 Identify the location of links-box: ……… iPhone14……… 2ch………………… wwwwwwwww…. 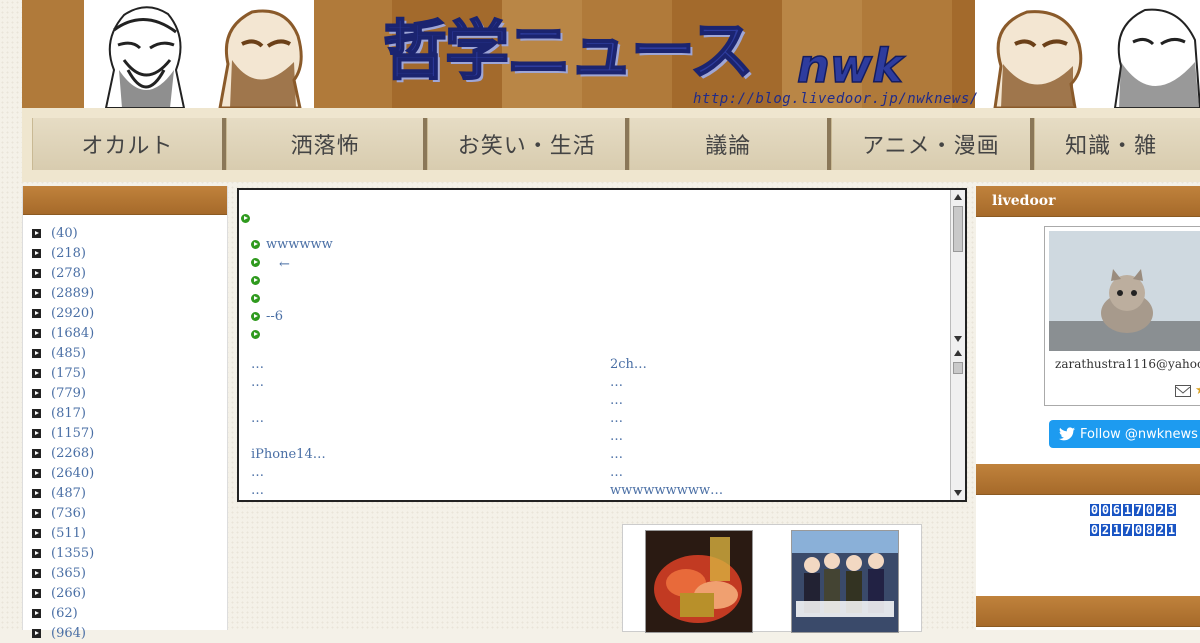
(602, 424).